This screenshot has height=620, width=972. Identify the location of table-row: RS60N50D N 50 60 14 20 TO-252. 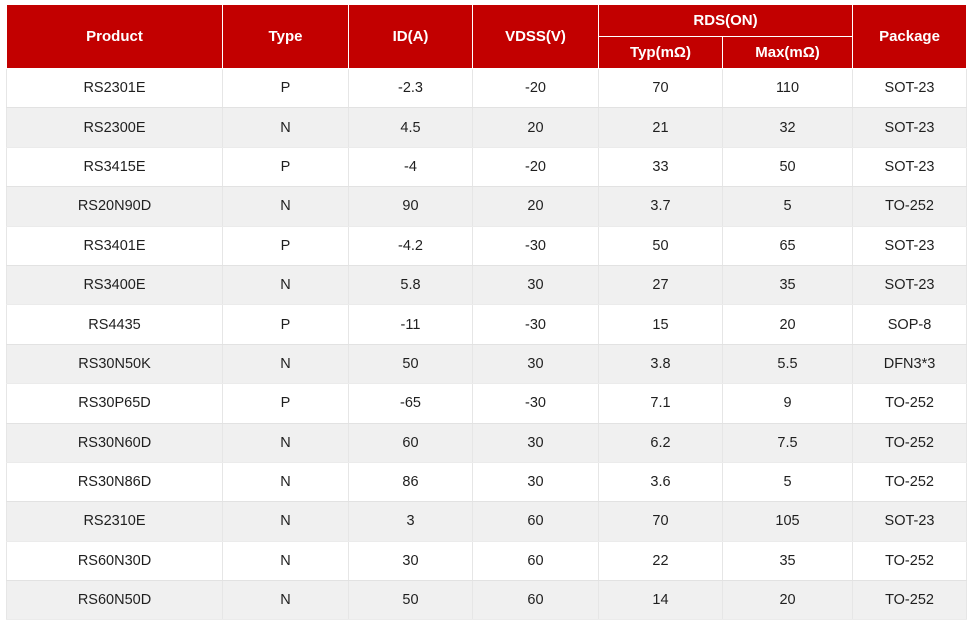
(487, 600).